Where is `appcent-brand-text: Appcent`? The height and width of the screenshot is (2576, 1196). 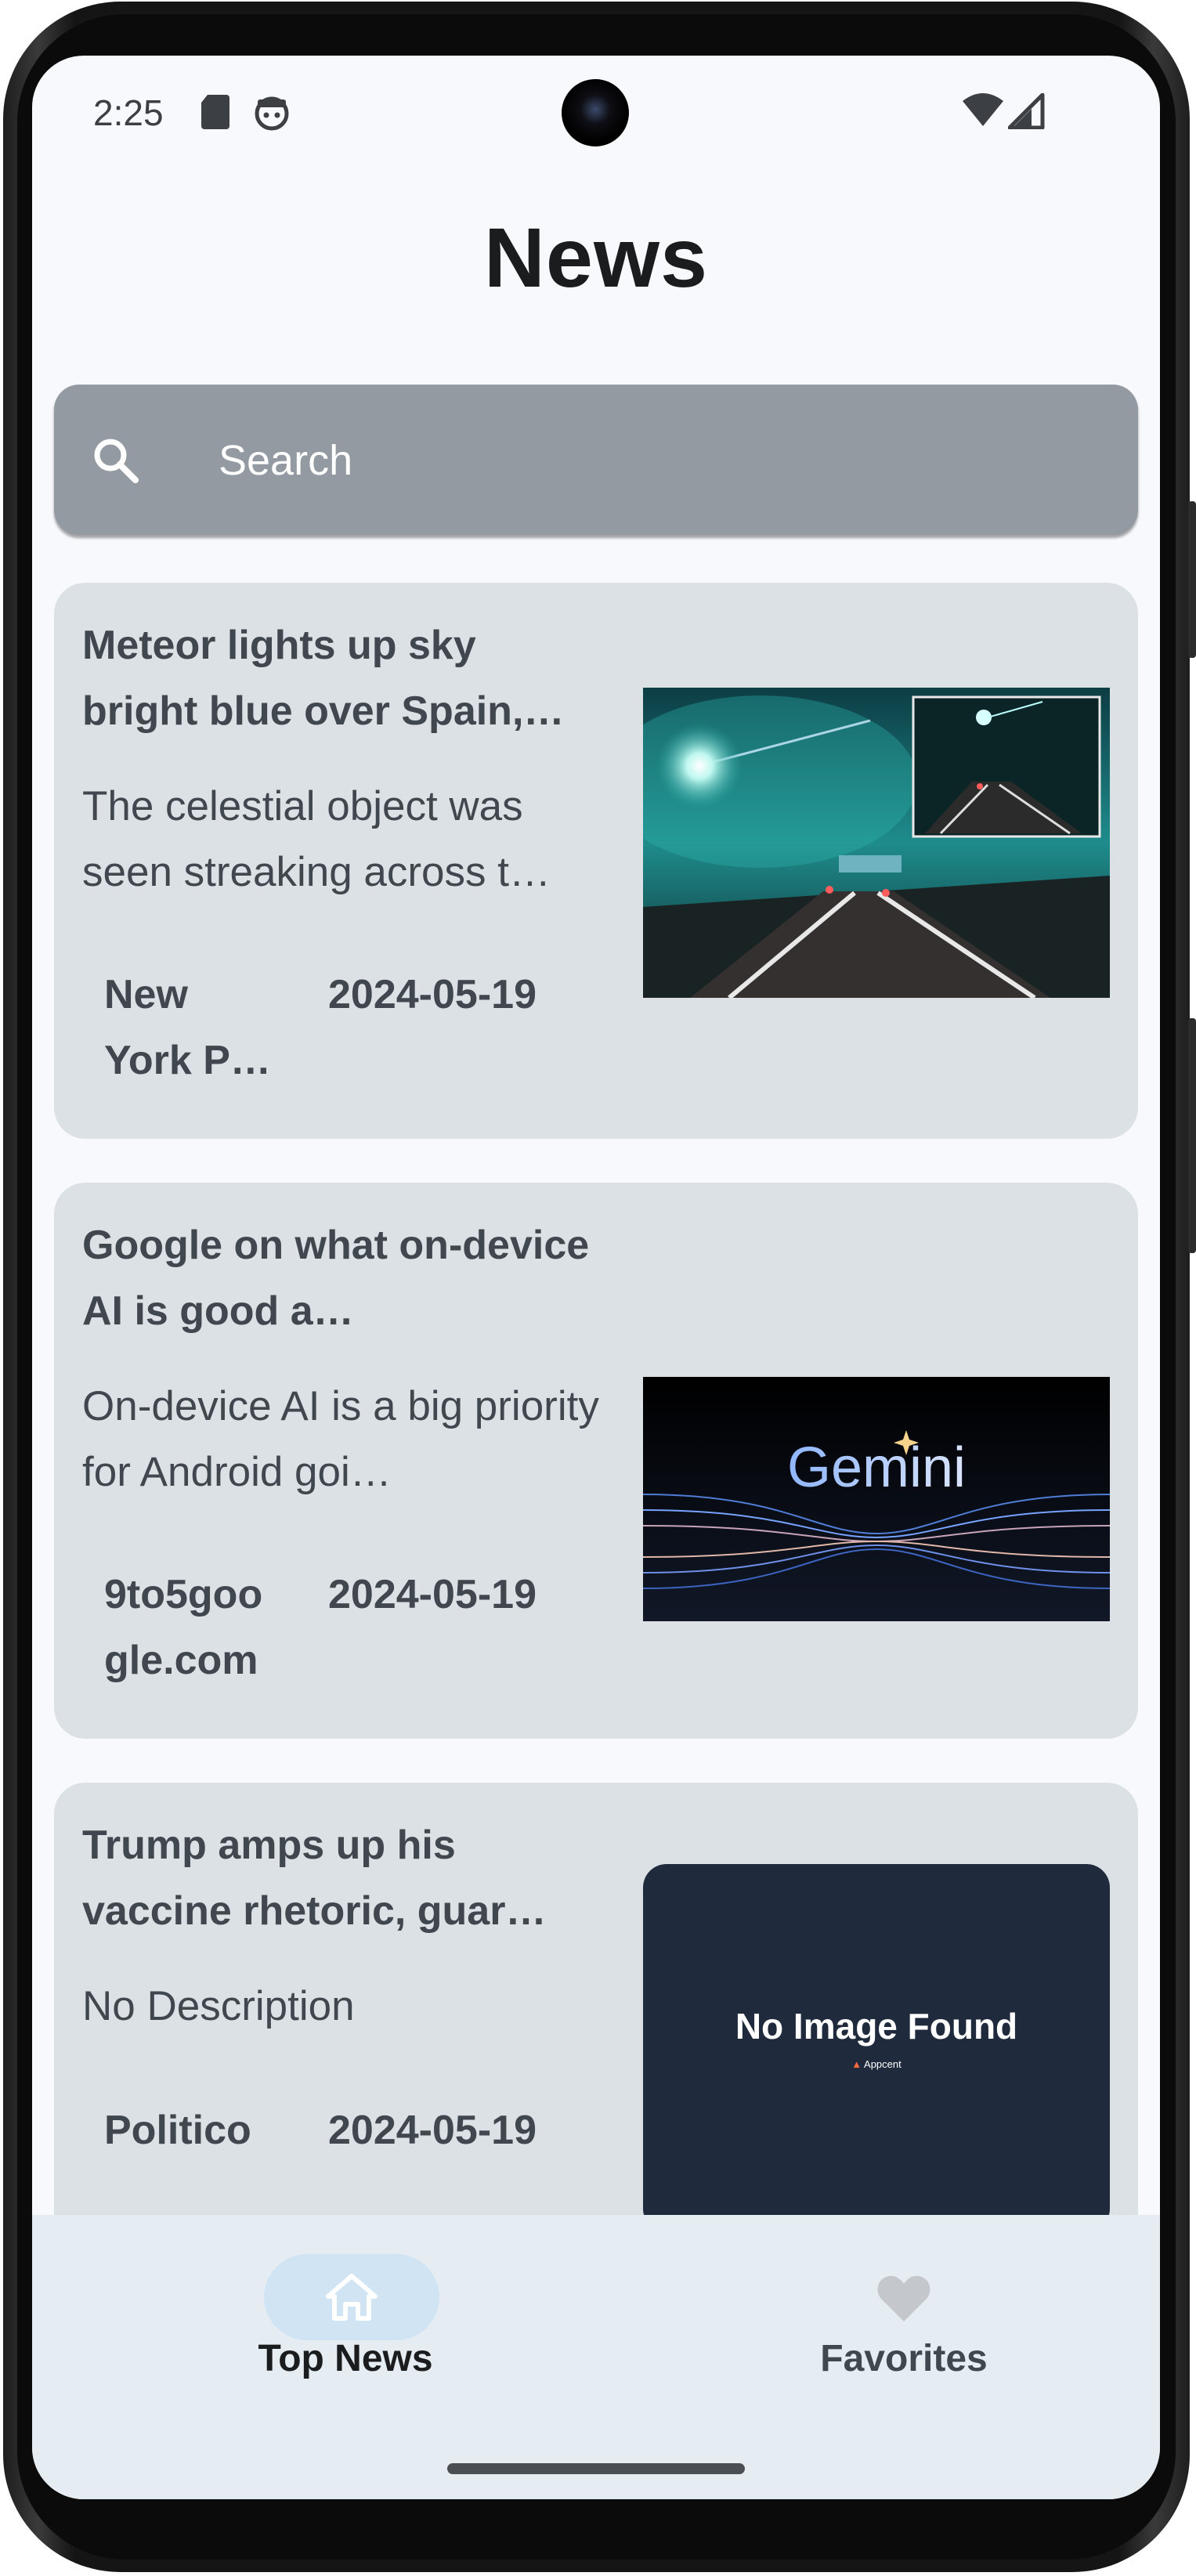
appcent-brand-text: Appcent is located at coordinates (883, 2064).